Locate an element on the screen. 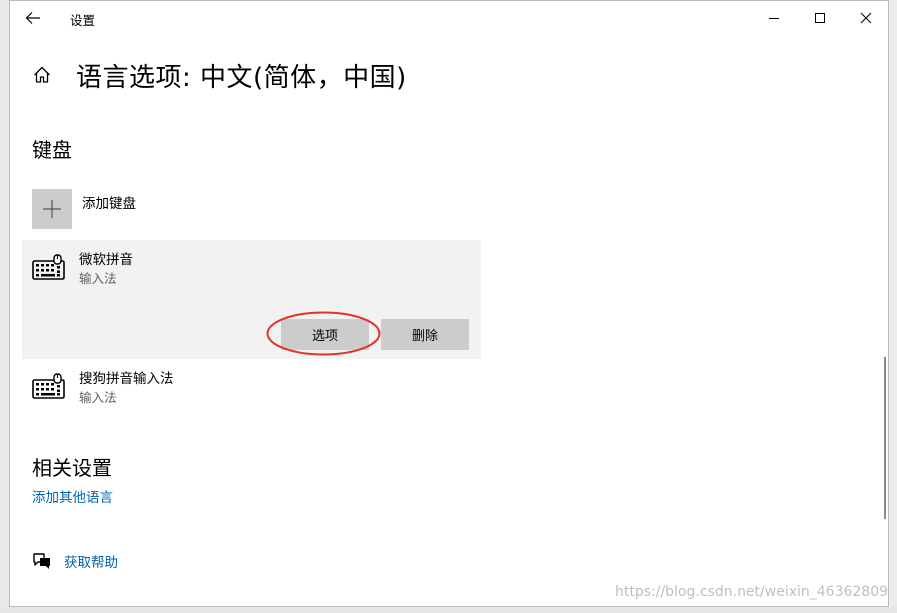 This screenshot has height=613, width=897. back-arrow-icon is located at coordinates (32, 18).